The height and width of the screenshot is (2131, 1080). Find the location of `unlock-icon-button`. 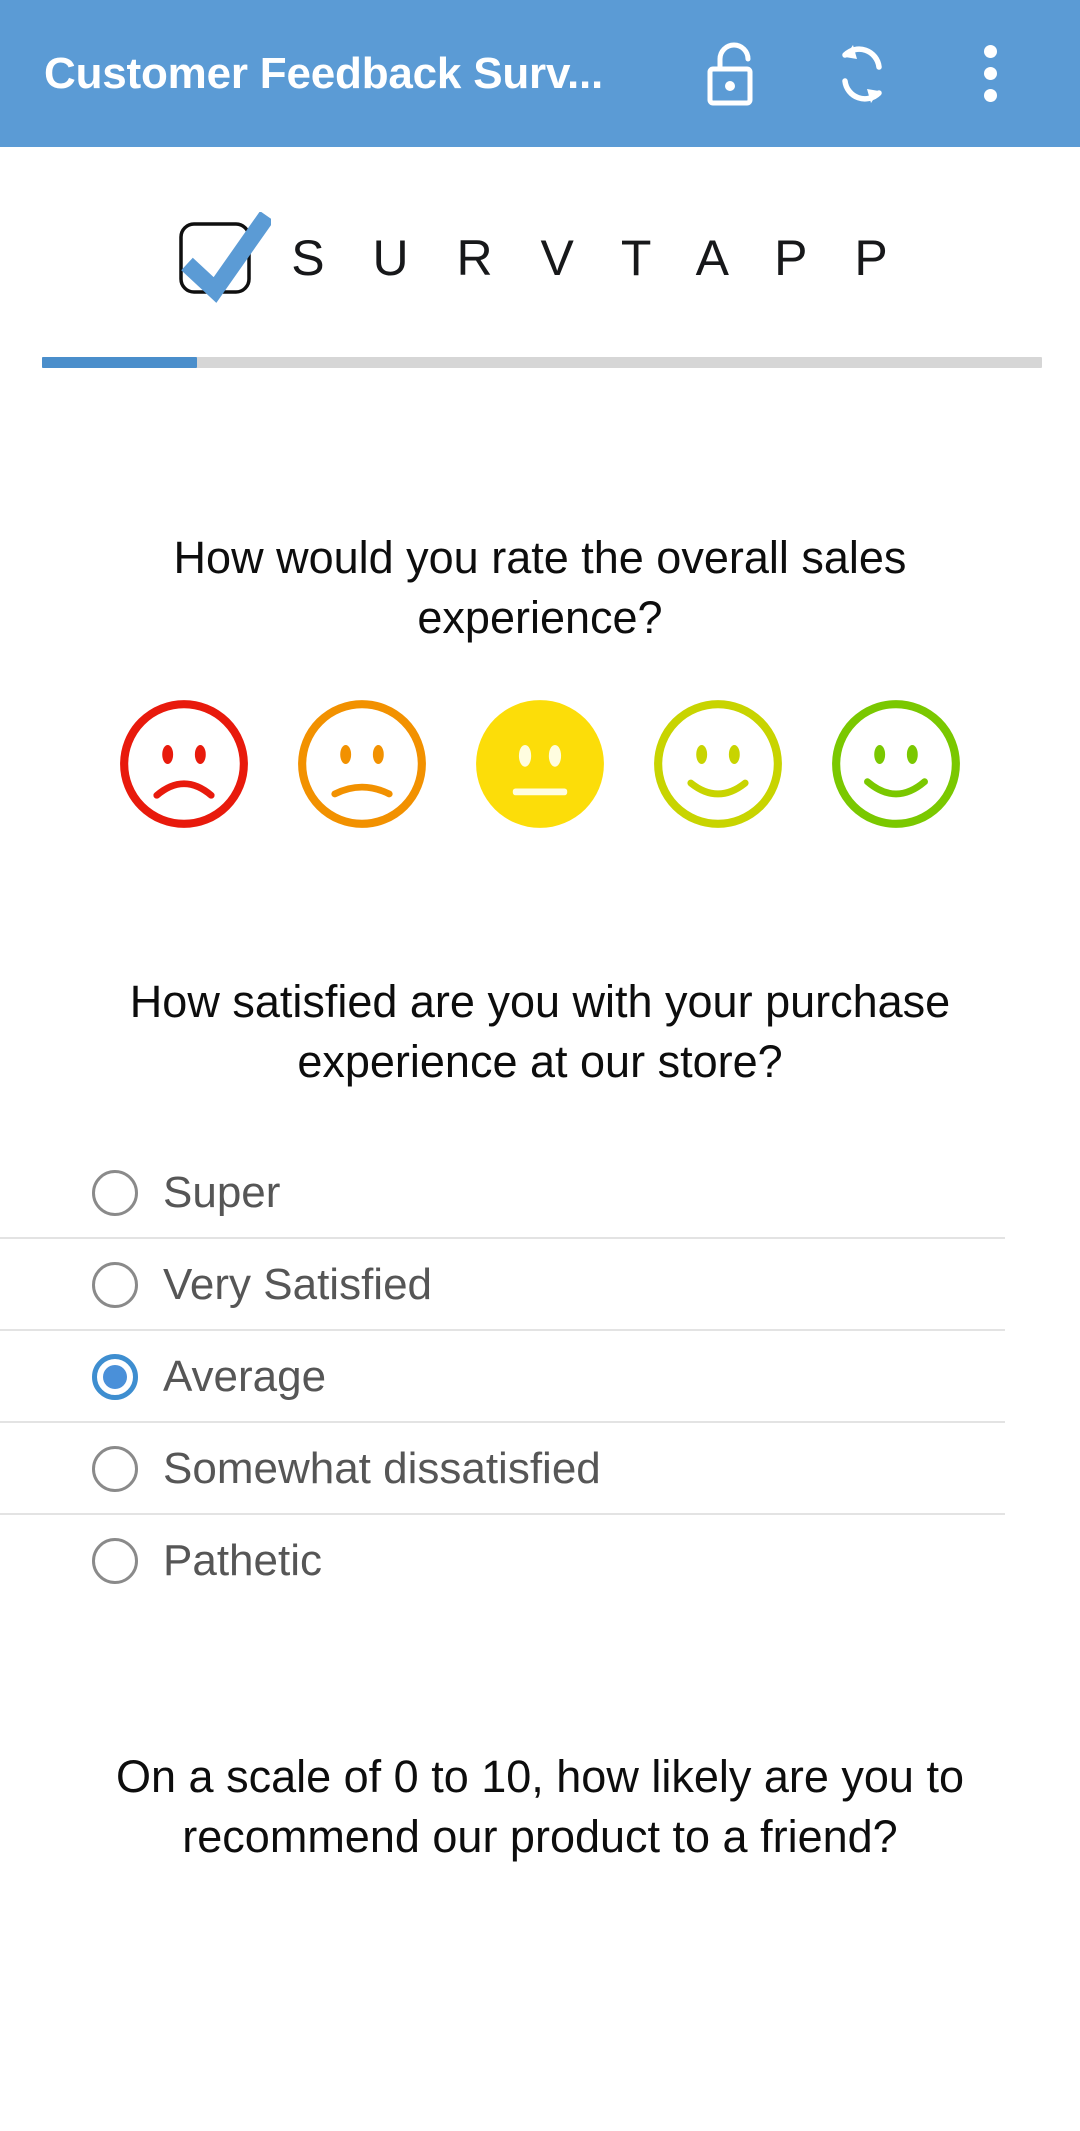

unlock-icon-button is located at coordinates (734, 74).